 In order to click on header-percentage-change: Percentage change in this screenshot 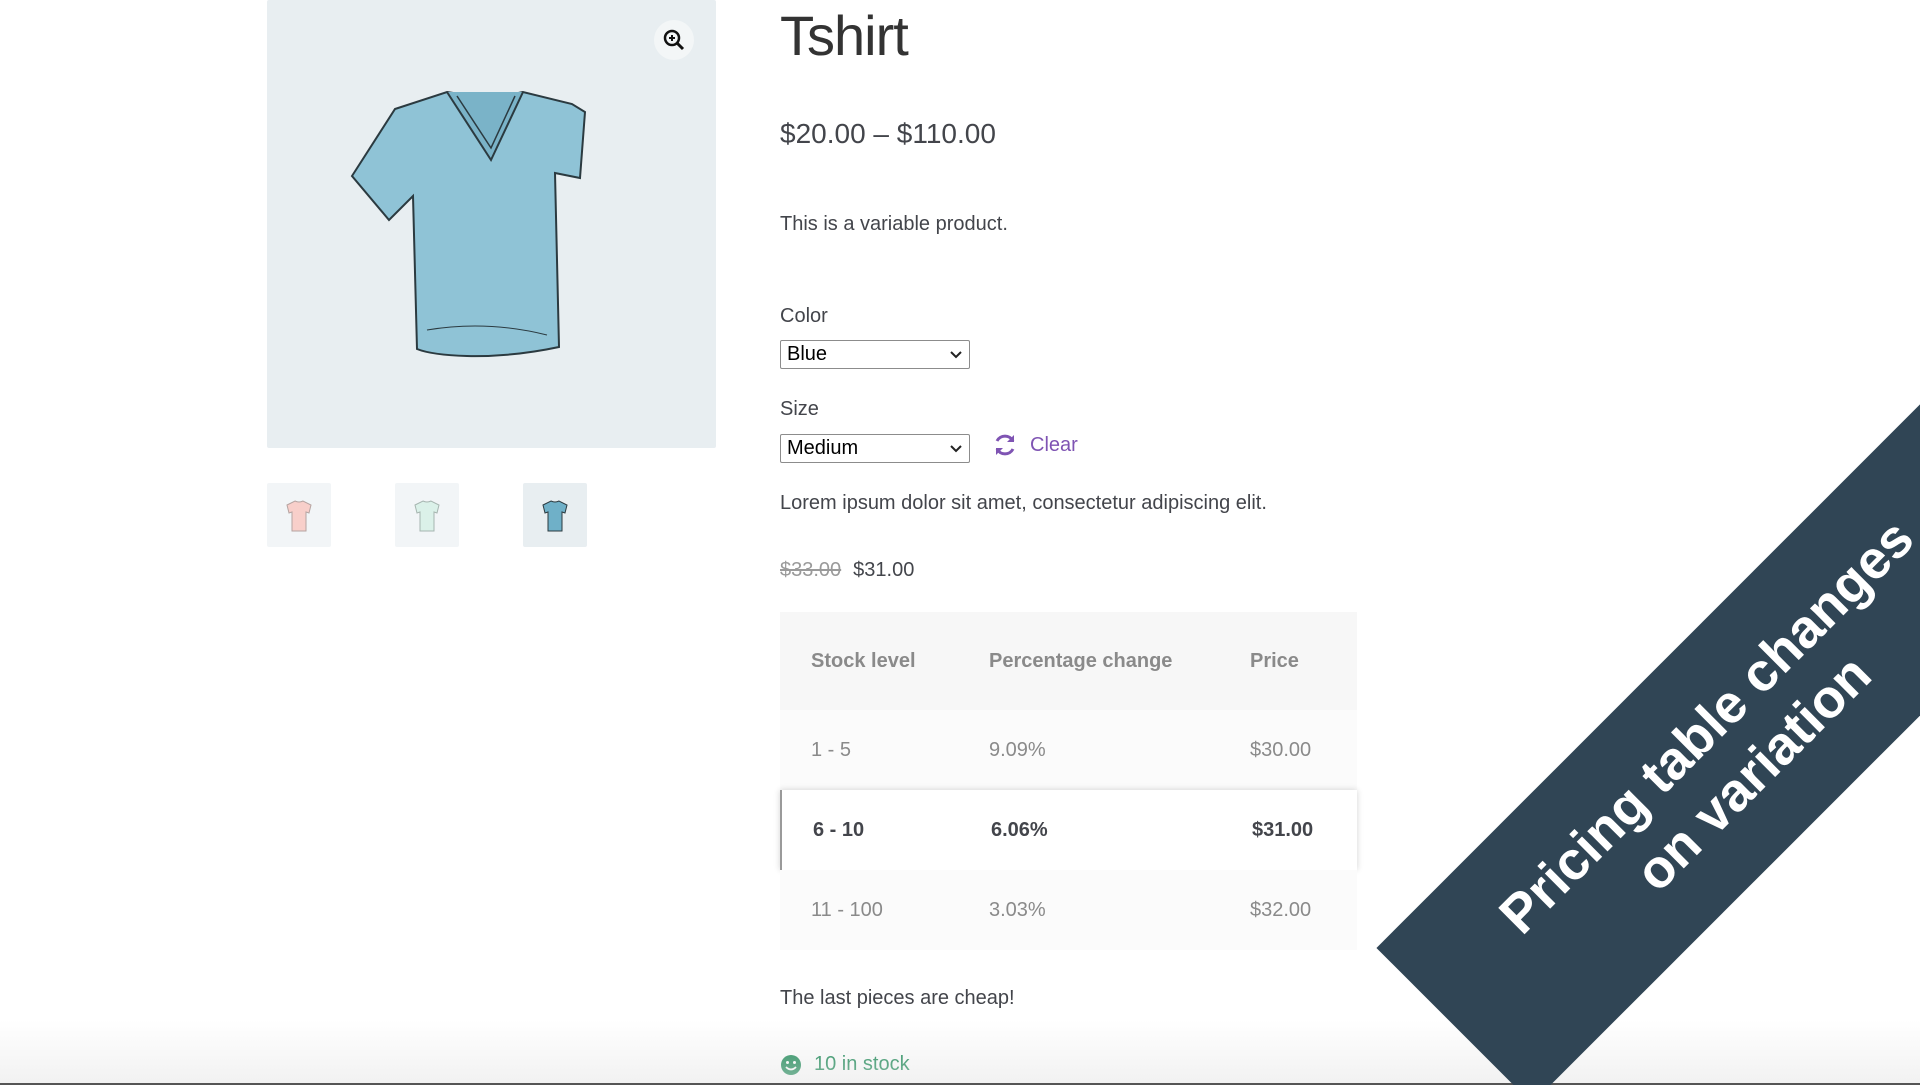, I will do `click(1081, 660)`.